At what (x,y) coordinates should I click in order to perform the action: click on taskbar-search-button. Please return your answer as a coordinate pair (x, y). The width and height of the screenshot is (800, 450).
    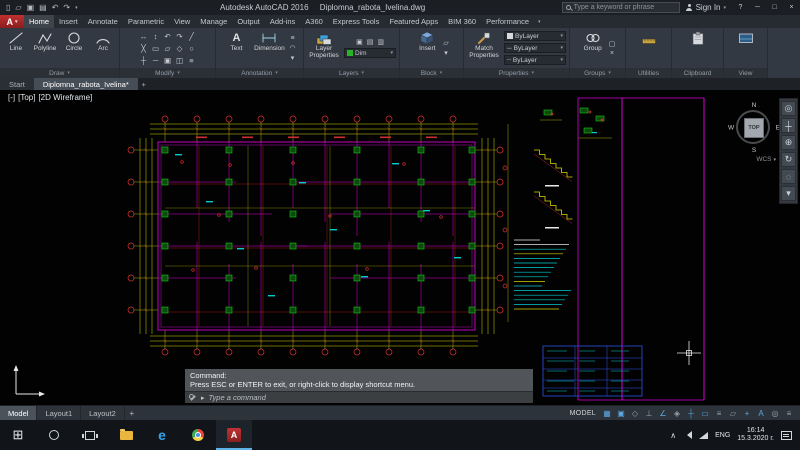
    Looking at the image, I should click on (54, 435).